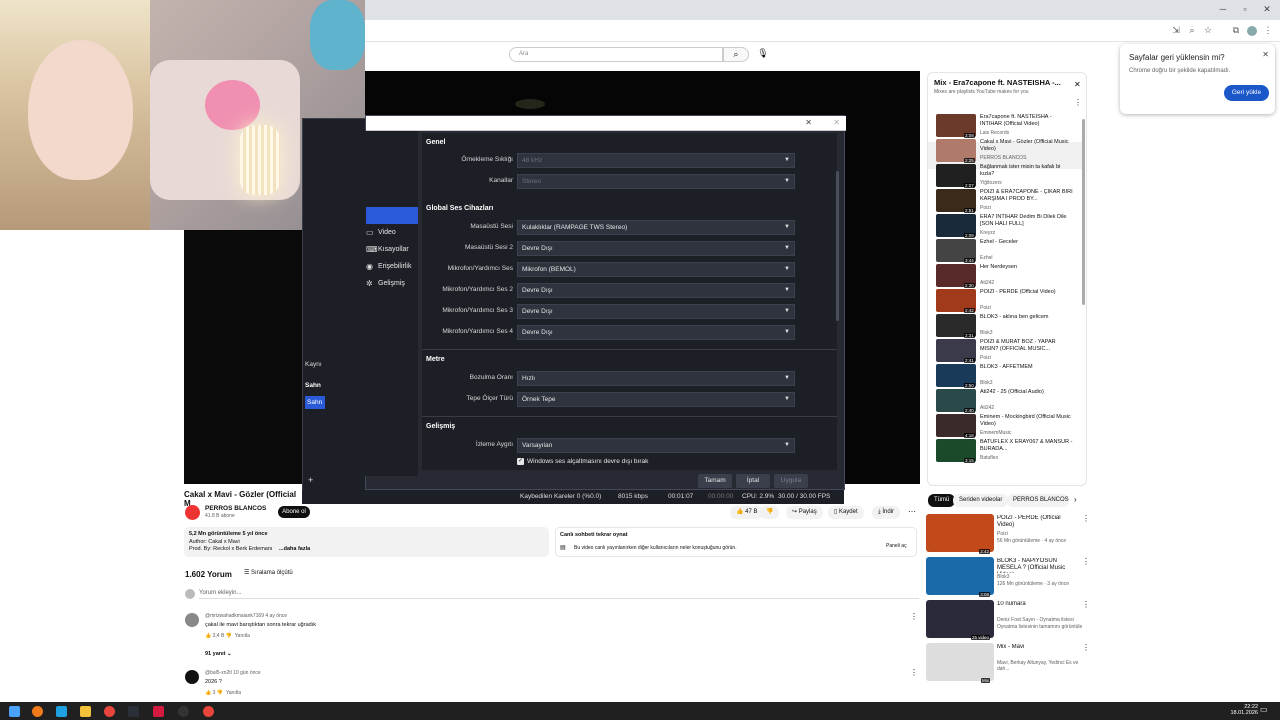 The height and width of the screenshot is (720, 1280). What do you see at coordinates (61, 711) in the screenshot?
I see `edge-icon` at bounding box center [61, 711].